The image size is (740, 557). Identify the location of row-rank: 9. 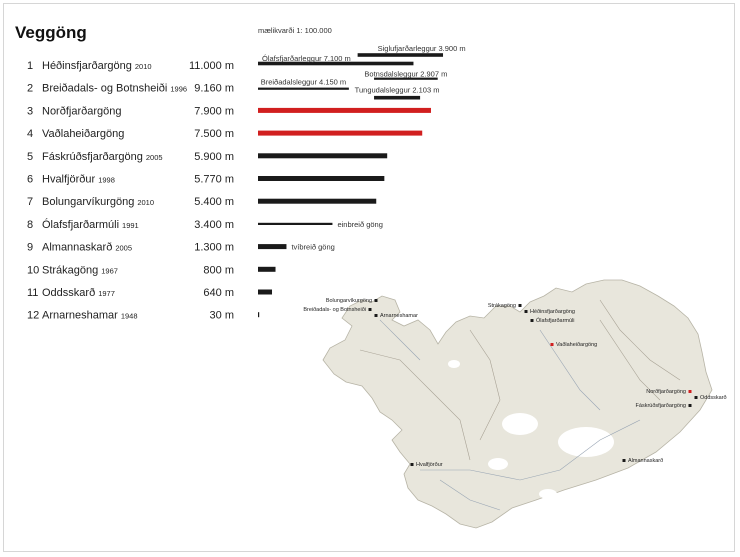
(30, 248).